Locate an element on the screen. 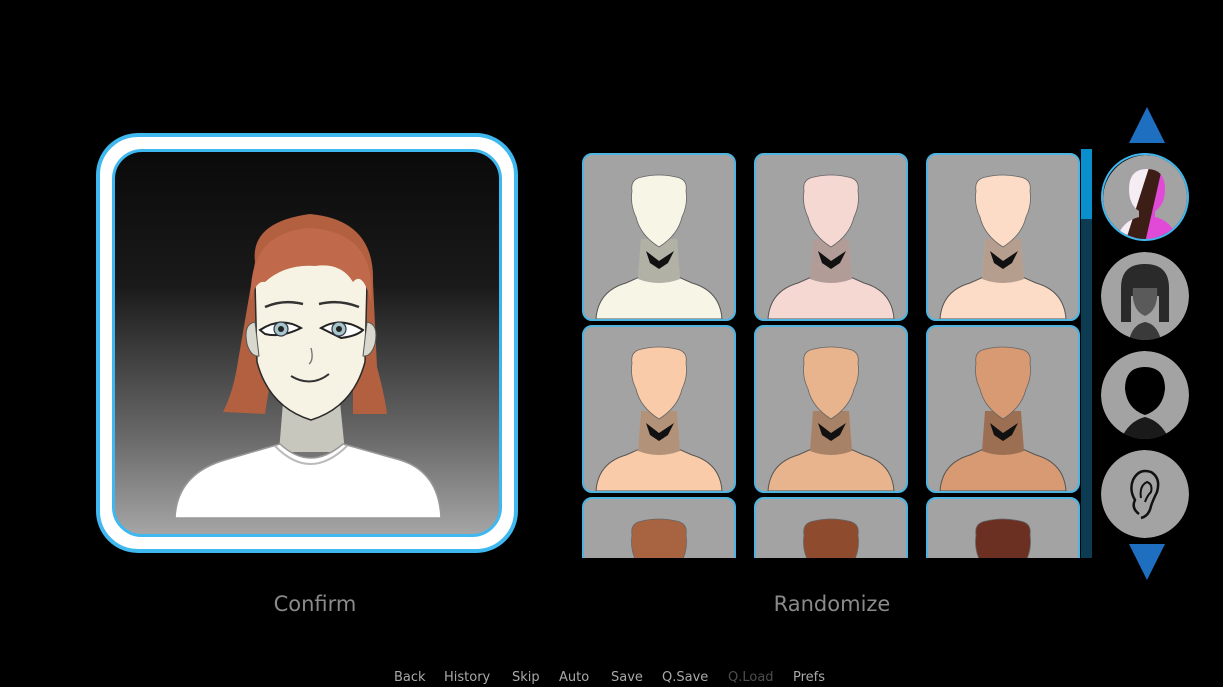 The image size is (1223, 687). quick-menu-history: History is located at coordinates (467, 677).